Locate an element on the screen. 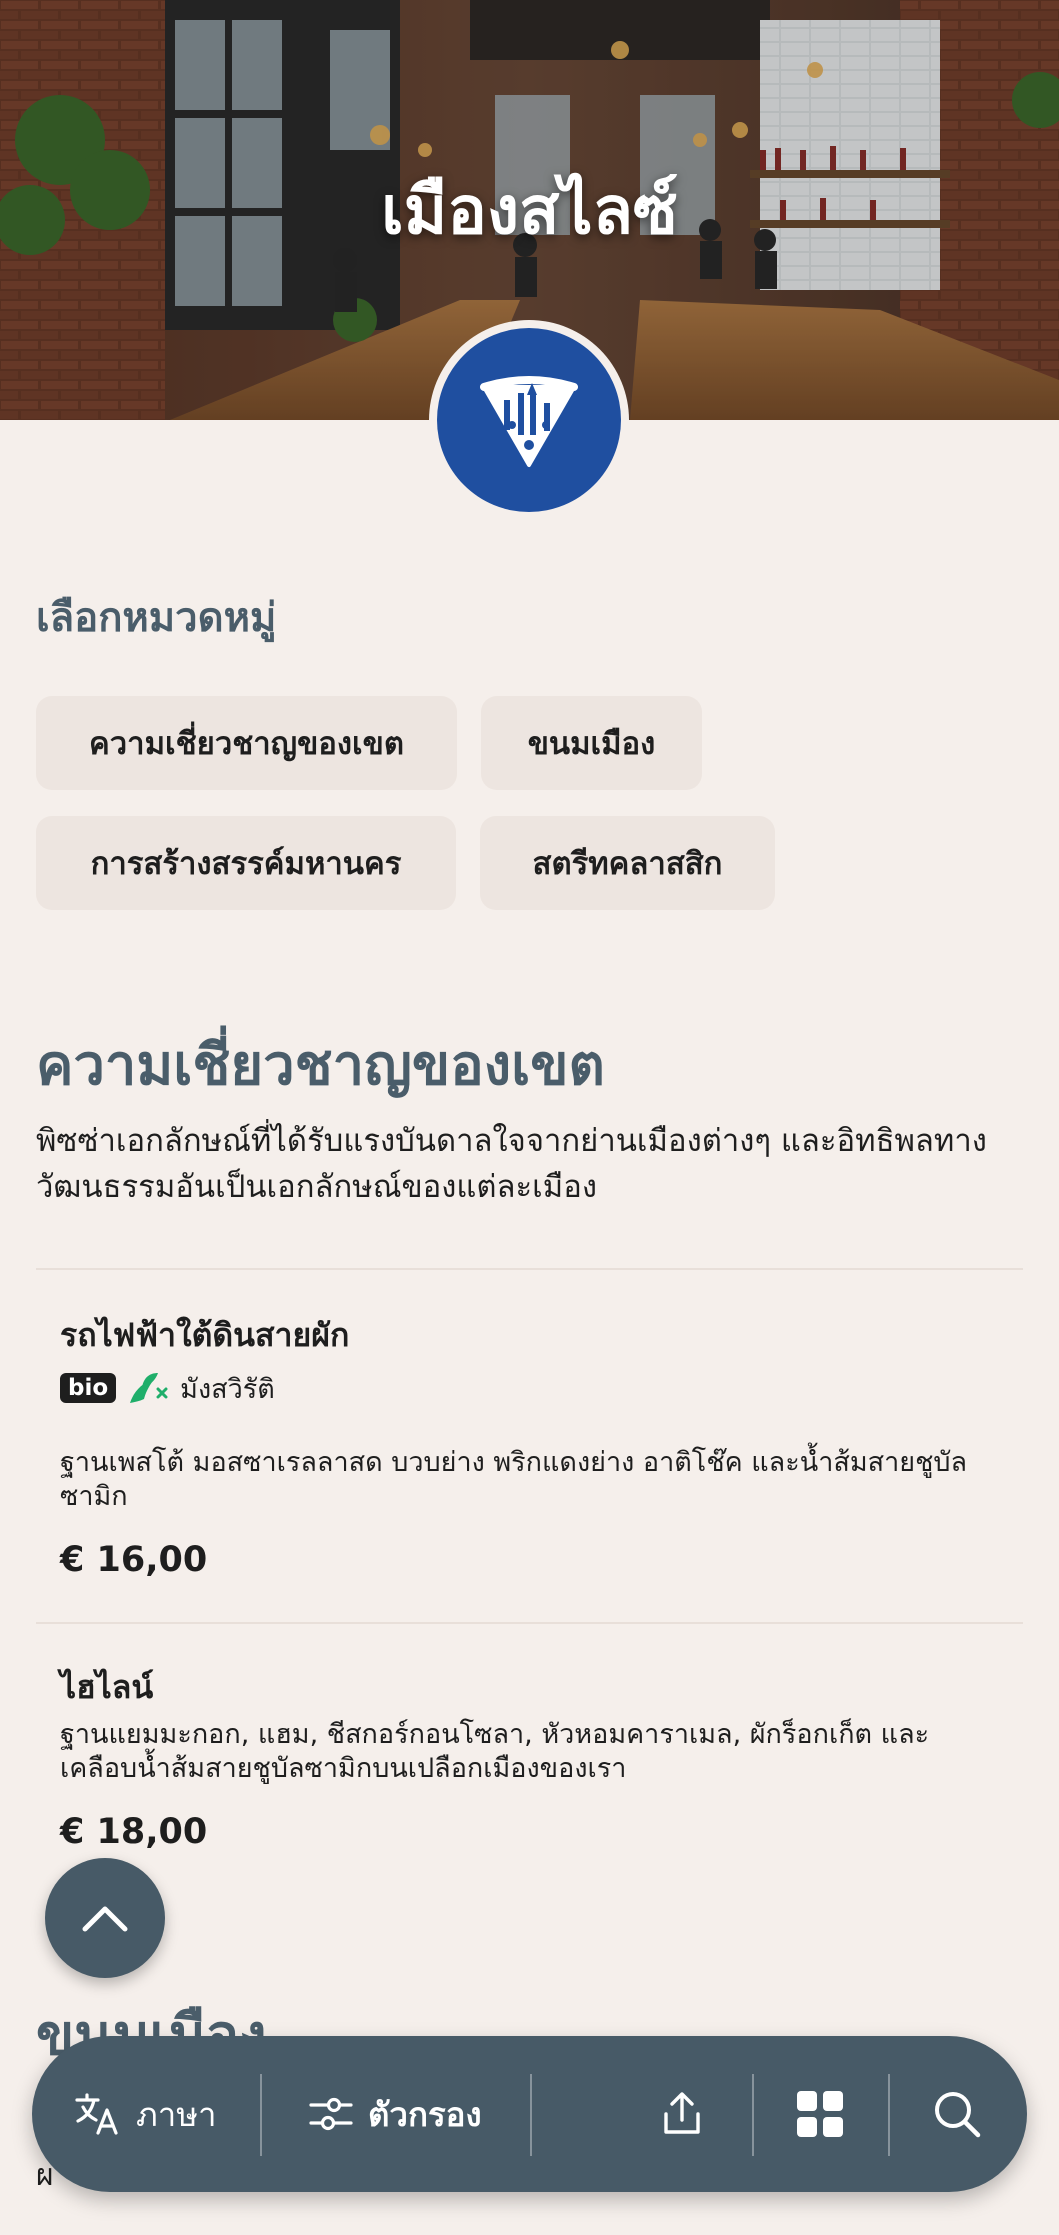  category-chip-street-classic: สตรีทคลาสสิก is located at coordinates (627, 863).